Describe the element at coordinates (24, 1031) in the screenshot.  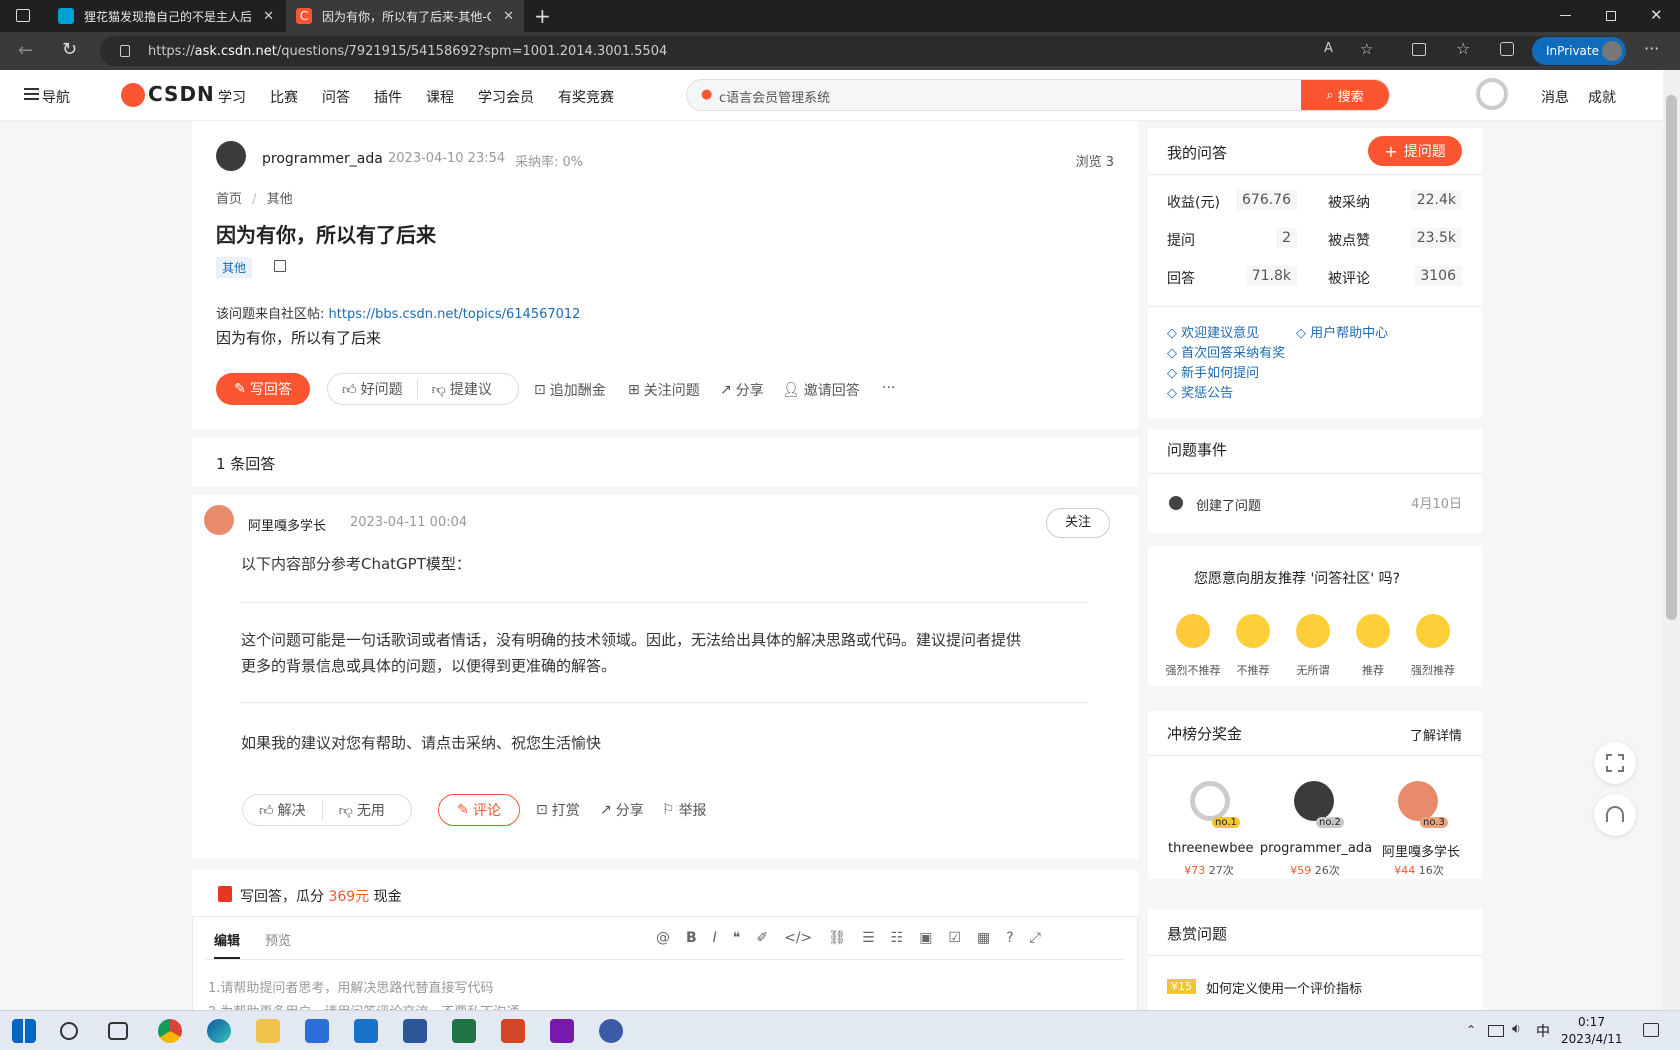
I see `windows-start-icon` at that location.